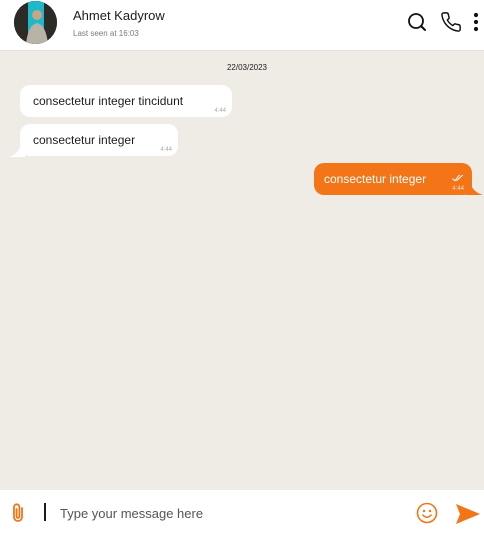  Describe the element at coordinates (119, 15) in the screenshot. I see `contact-name: Ahmet Kadyrow` at that location.